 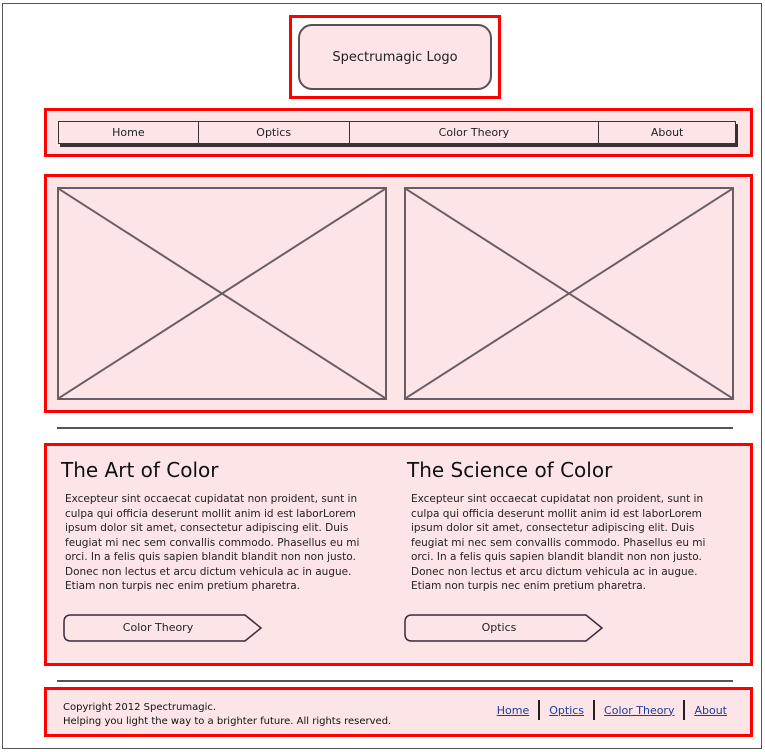 I want to click on image-placeholder-left, so click(x=222, y=293).